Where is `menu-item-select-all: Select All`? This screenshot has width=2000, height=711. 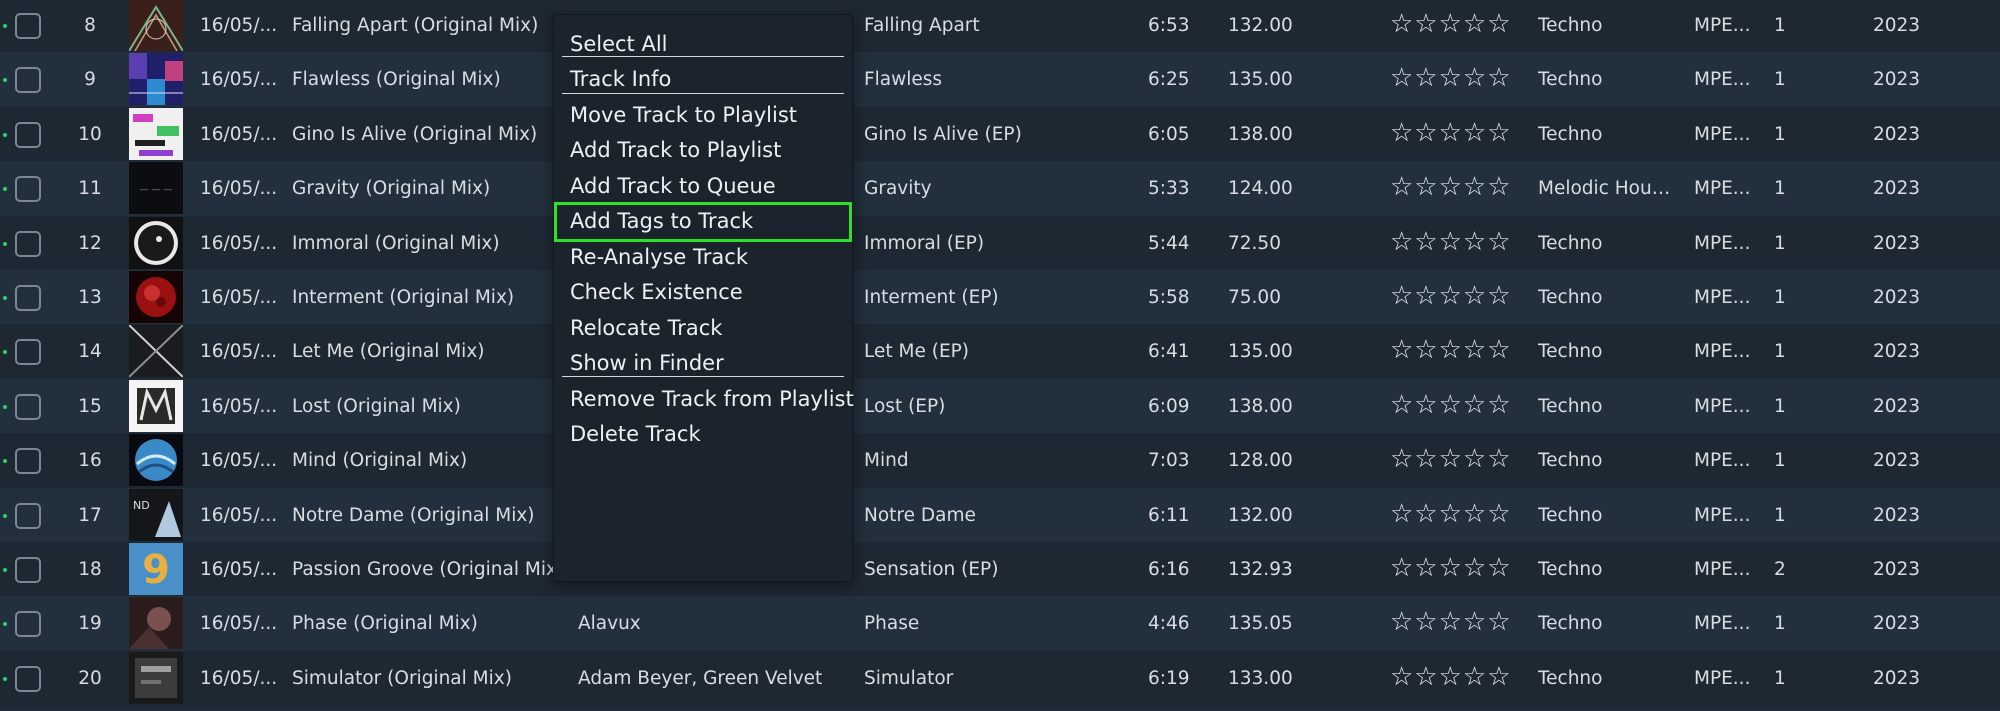 menu-item-select-all: Select All is located at coordinates (703, 45).